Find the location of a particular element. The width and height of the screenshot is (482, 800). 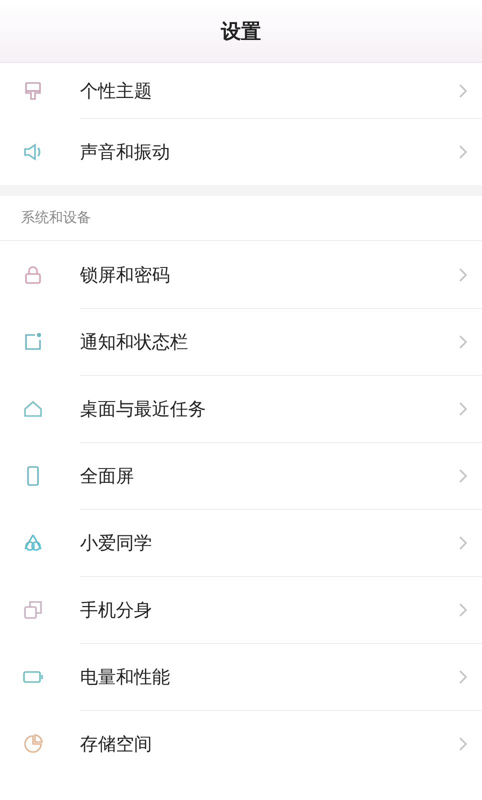

settings-item: 通知和状态栏 is located at coordinates (241, 341).